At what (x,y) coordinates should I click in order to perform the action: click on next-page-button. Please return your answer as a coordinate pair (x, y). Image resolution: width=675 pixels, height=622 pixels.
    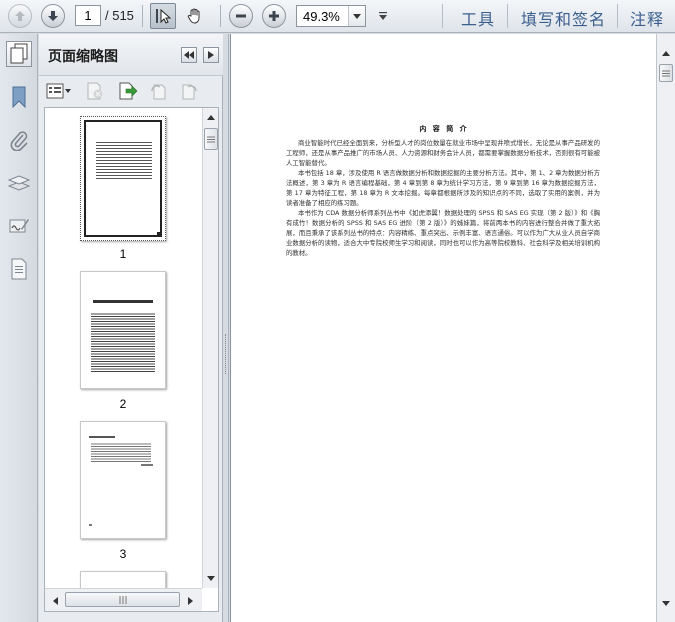
    Looking at the image, I should click on (53, 16).